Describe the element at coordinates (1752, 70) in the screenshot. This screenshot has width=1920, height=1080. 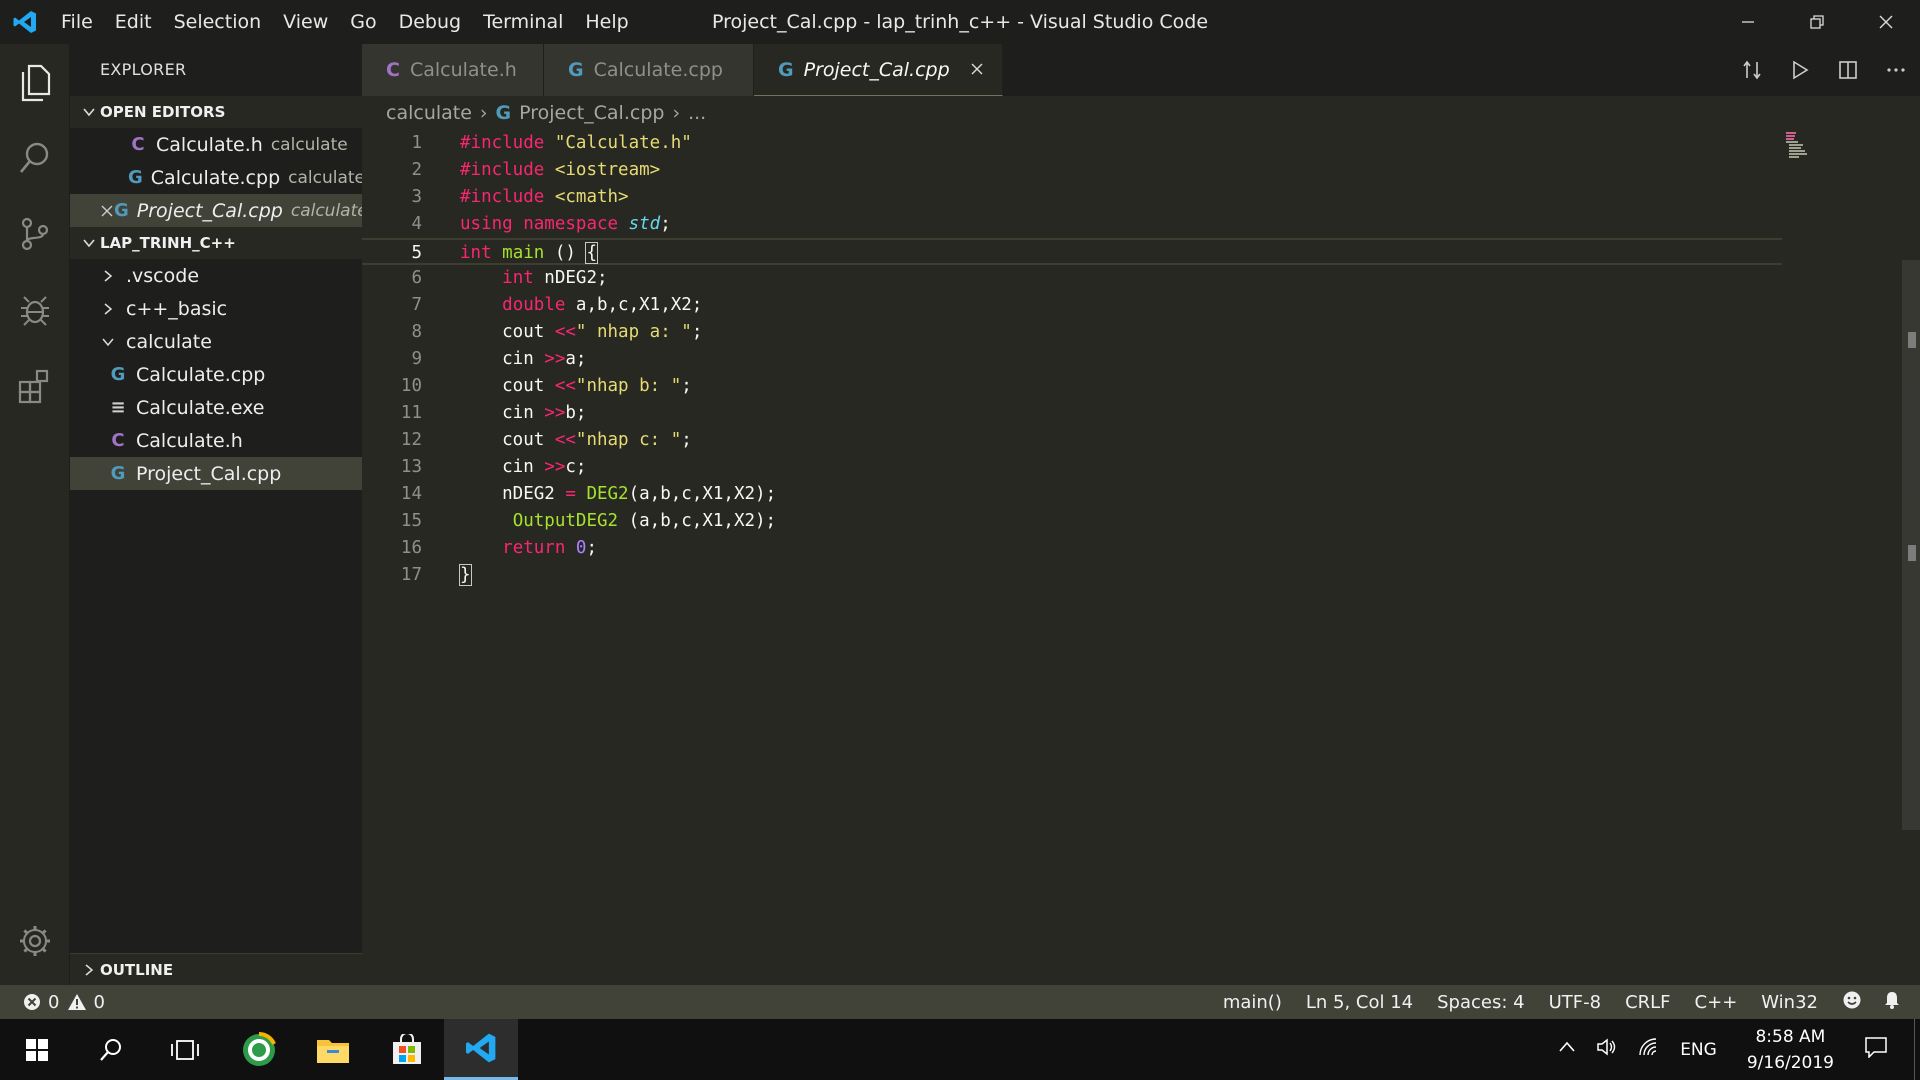
I see `open-changes-button` at that location.